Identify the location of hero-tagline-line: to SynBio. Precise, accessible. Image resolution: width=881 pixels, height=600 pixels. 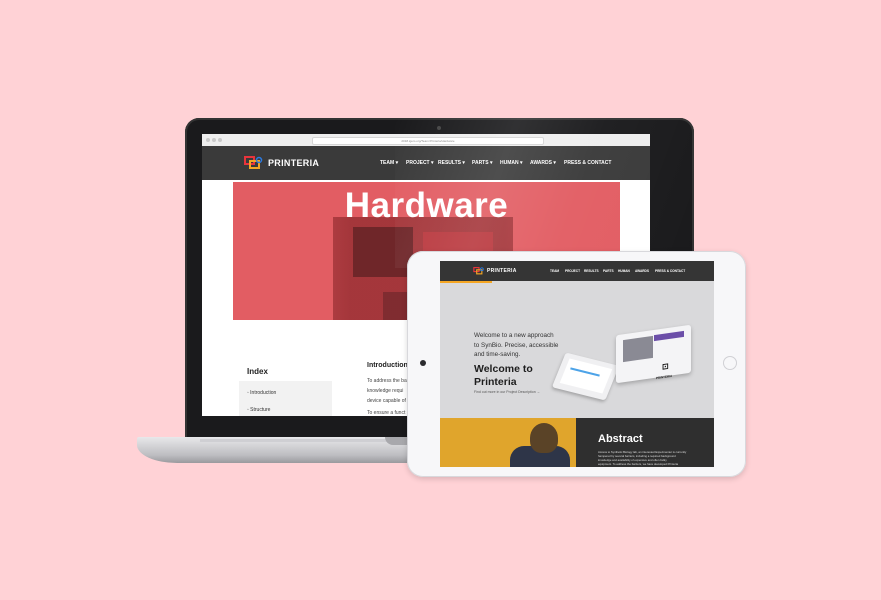
(516, 345).